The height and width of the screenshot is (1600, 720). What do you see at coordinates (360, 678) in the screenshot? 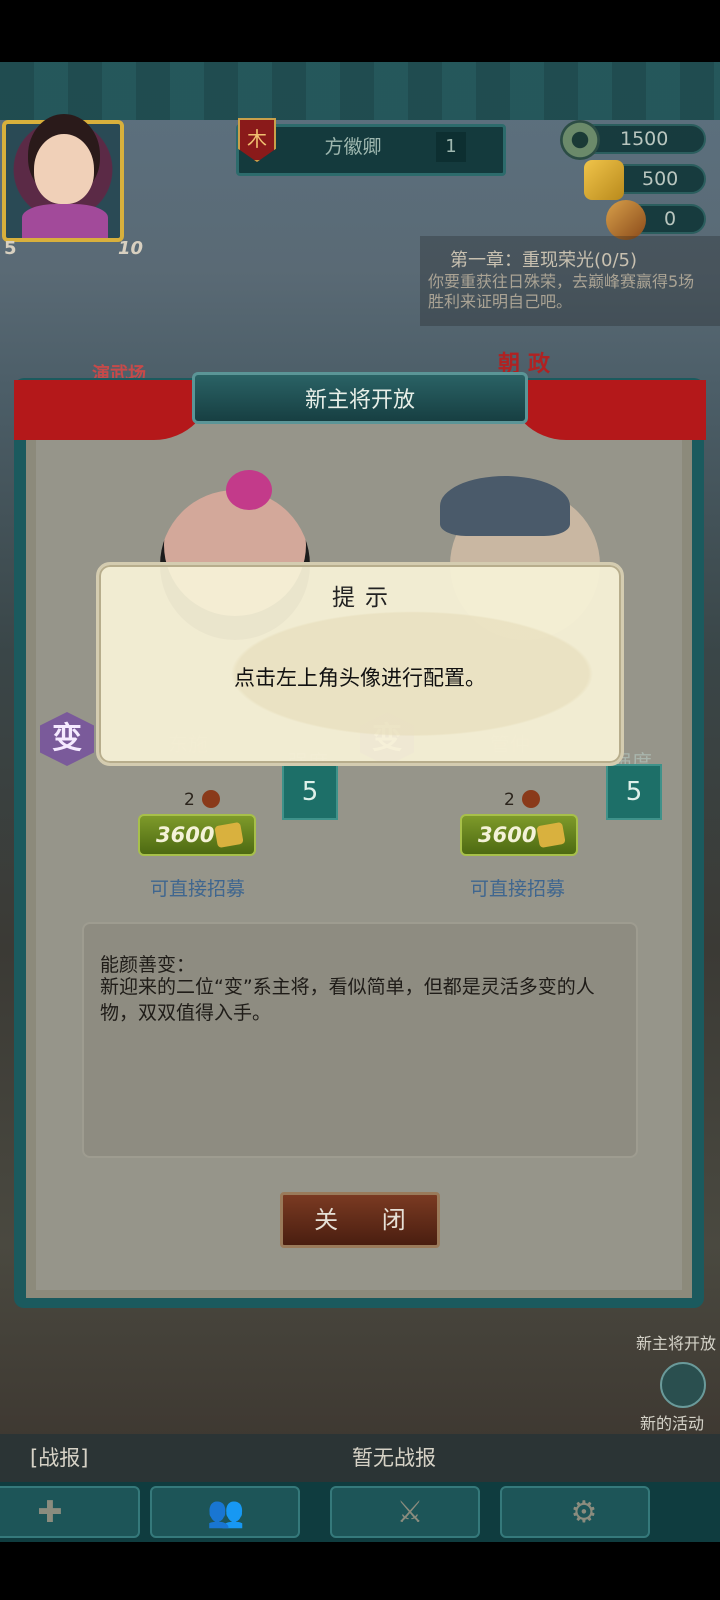
I see `tip-message: 点击左上角头像进行配置。` at bounding box center [360, 678].